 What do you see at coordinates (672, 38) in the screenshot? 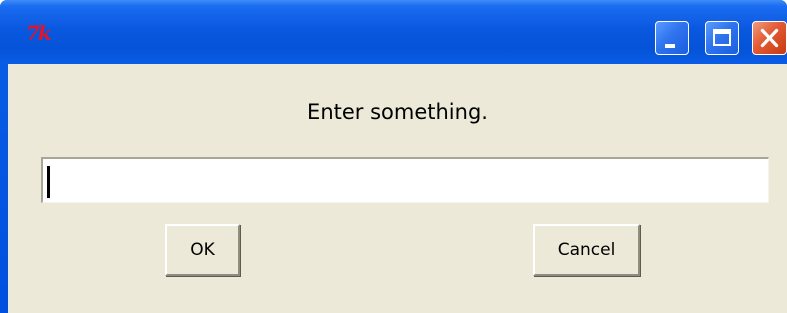
I see `minimize-button` at bounding box center [672, 38].